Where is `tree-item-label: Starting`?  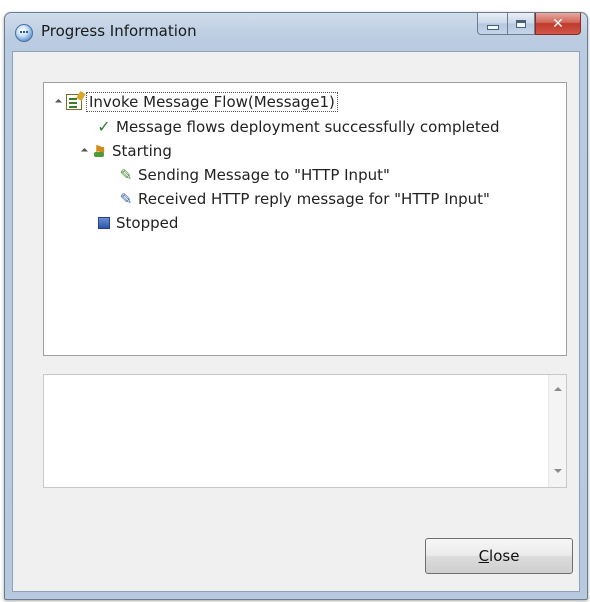
tree-item-label: Starting is located at coordinates (142, 151).